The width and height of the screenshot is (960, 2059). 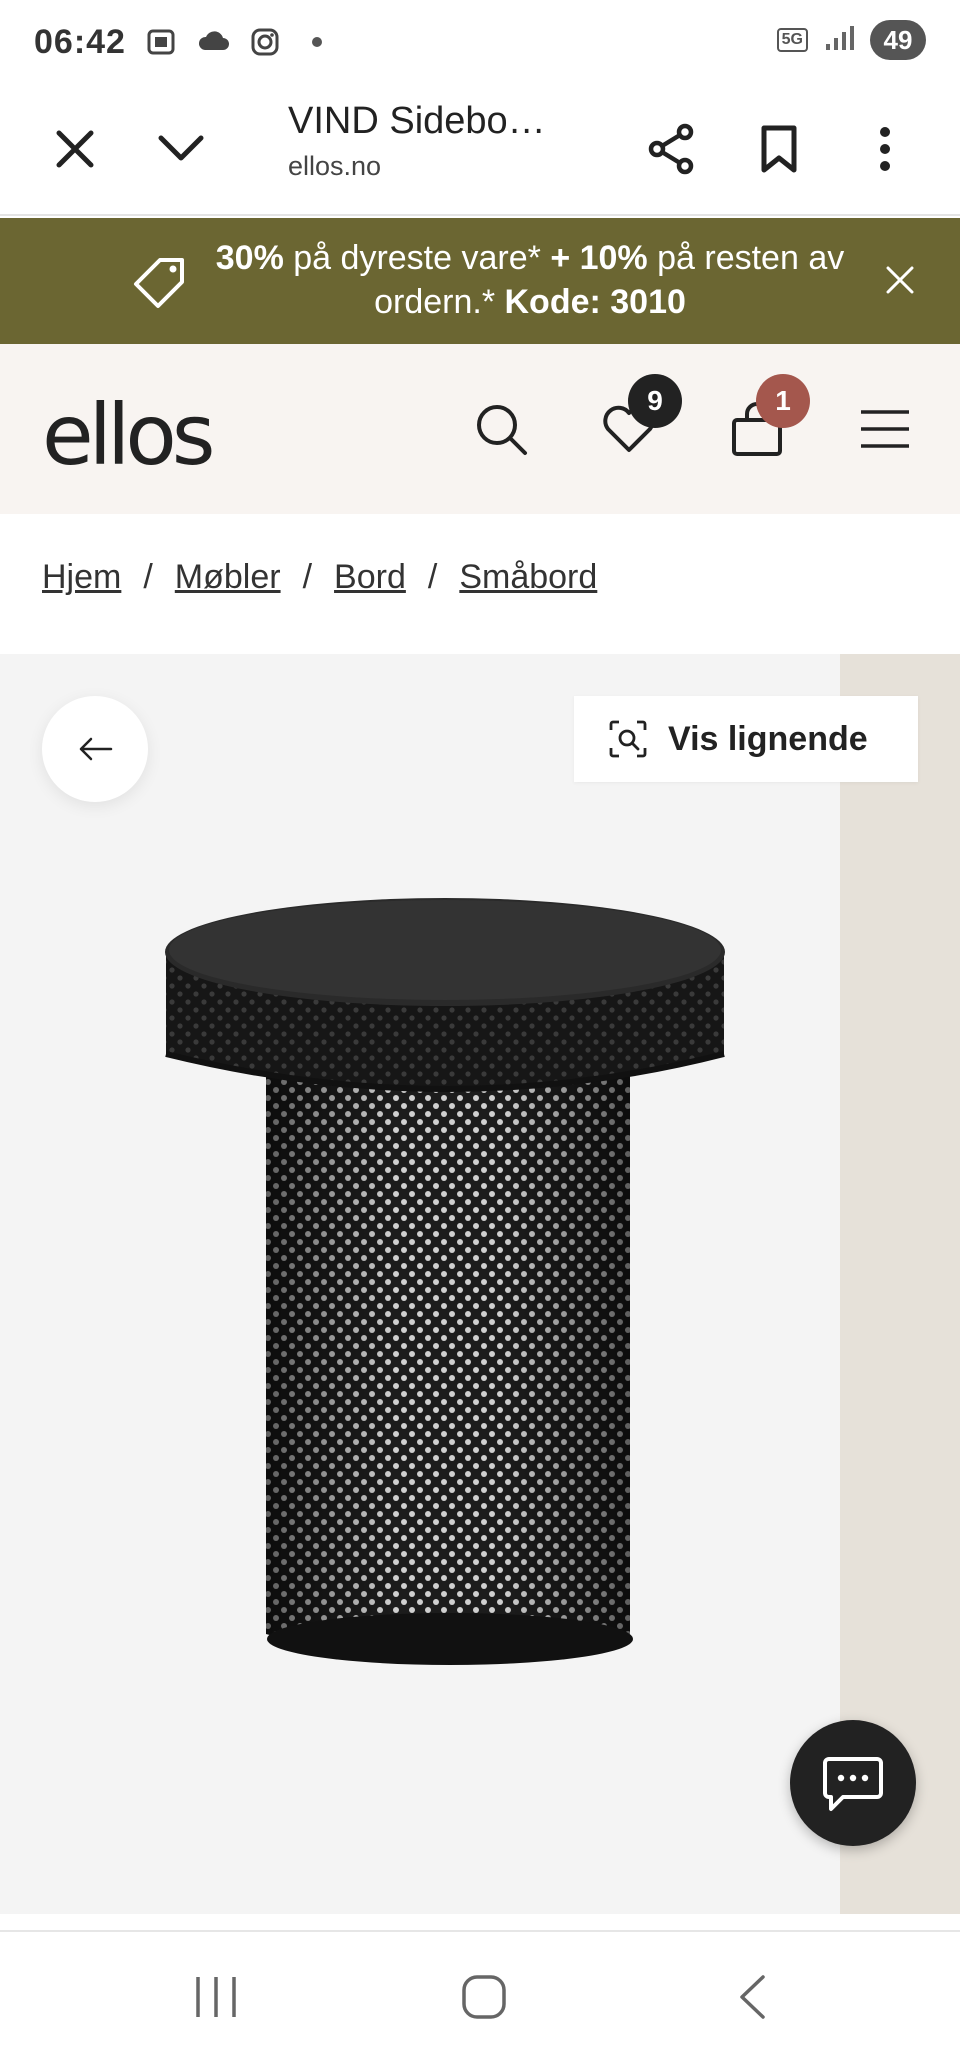 I want to click on status-time: 06:42, so click(x=80, y=41).